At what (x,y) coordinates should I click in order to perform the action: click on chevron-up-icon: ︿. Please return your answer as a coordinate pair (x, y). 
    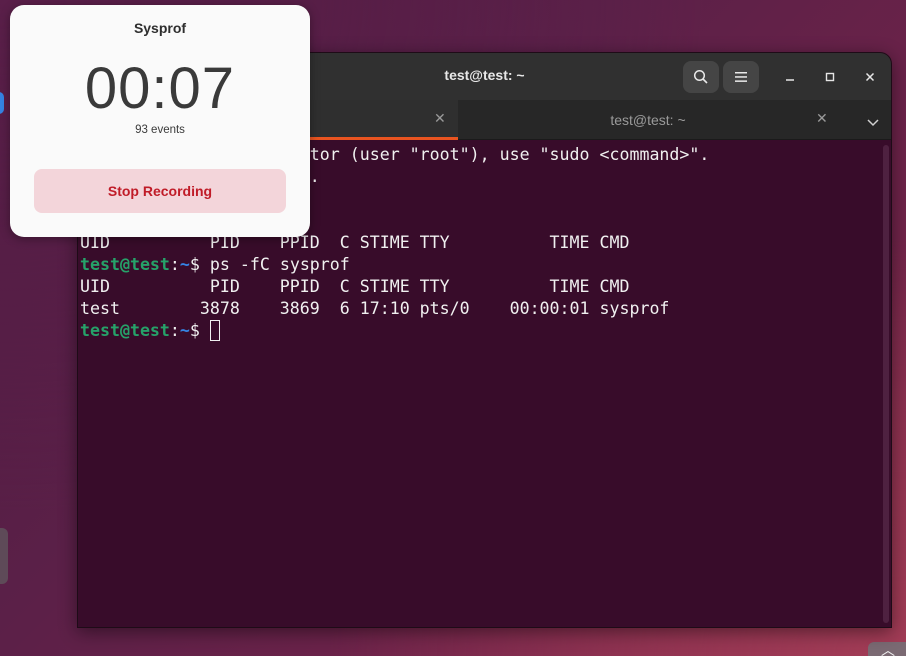
    Looking at the image, I should click on (888, 649).